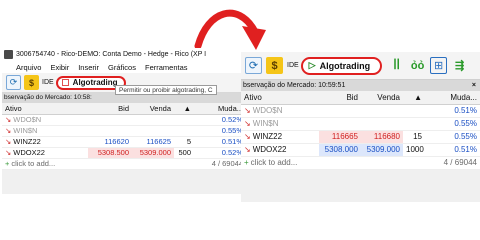  Describe the element at coordinates (110, 153) in the screenshot. I see `bid: 5308.500` at that location.